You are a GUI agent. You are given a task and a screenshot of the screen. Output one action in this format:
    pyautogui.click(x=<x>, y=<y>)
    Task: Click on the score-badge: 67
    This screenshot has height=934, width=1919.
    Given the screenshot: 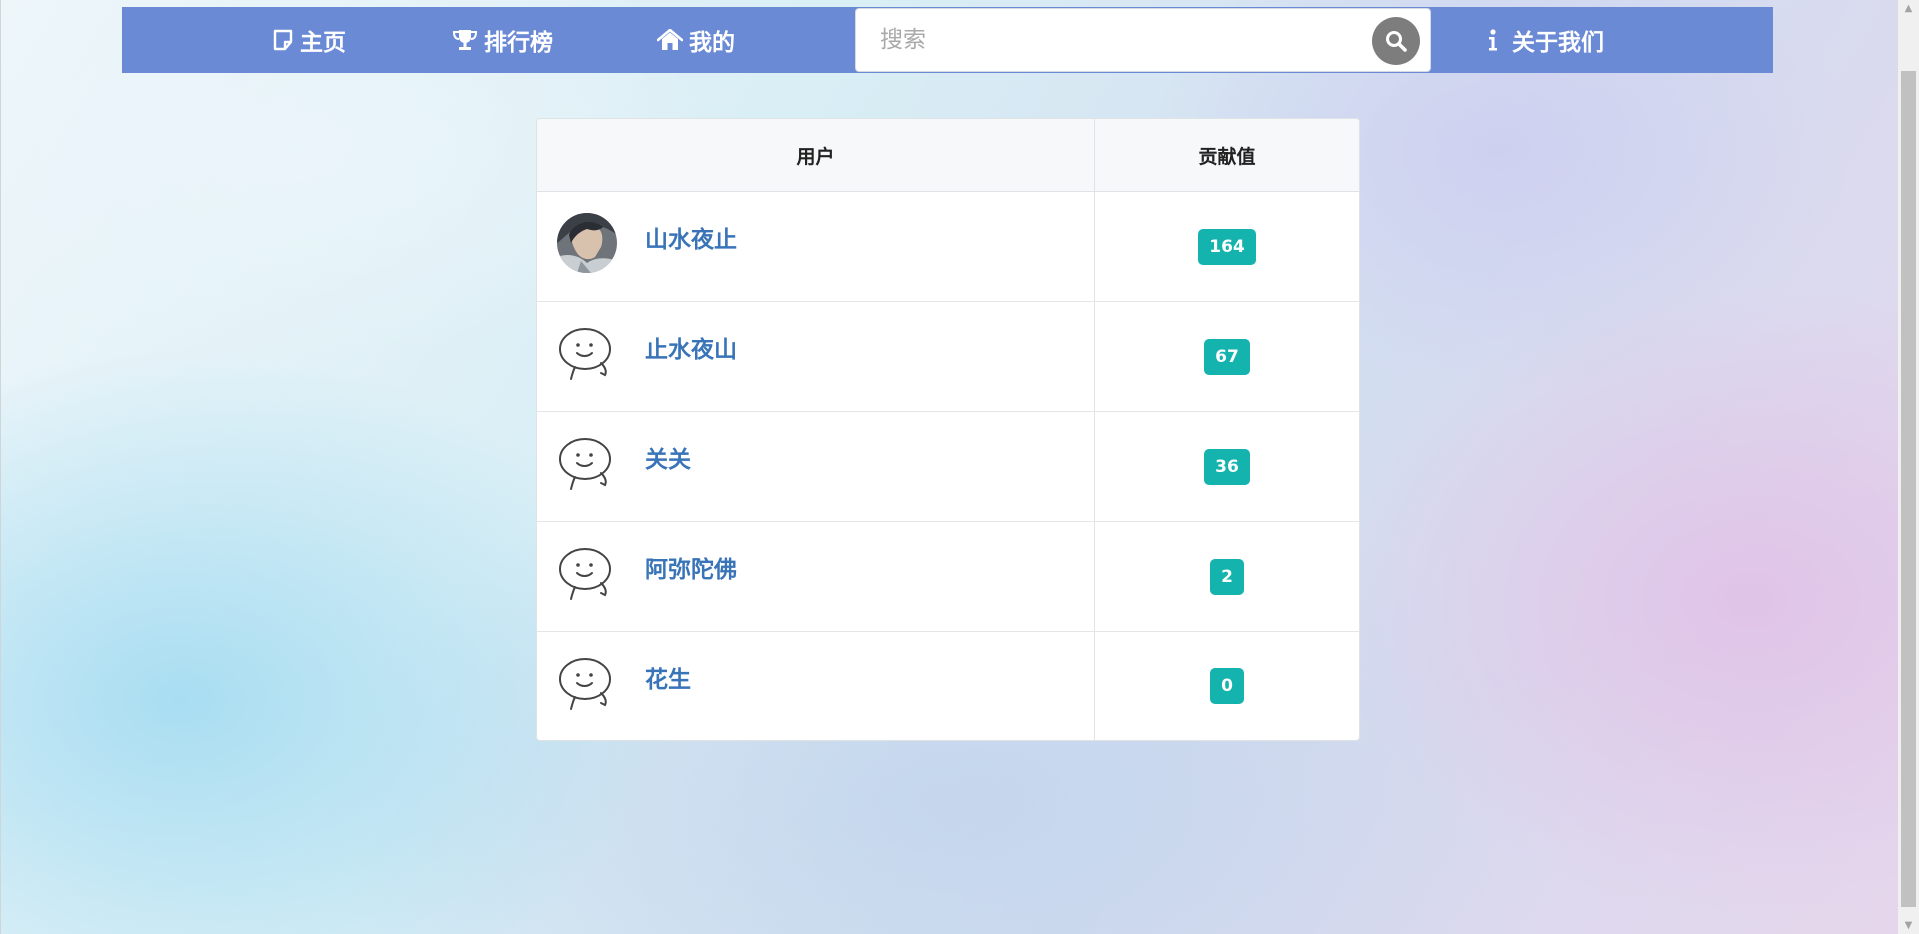 What is the action you would take?
    pyautogui.click(x=1227, y=356)
    